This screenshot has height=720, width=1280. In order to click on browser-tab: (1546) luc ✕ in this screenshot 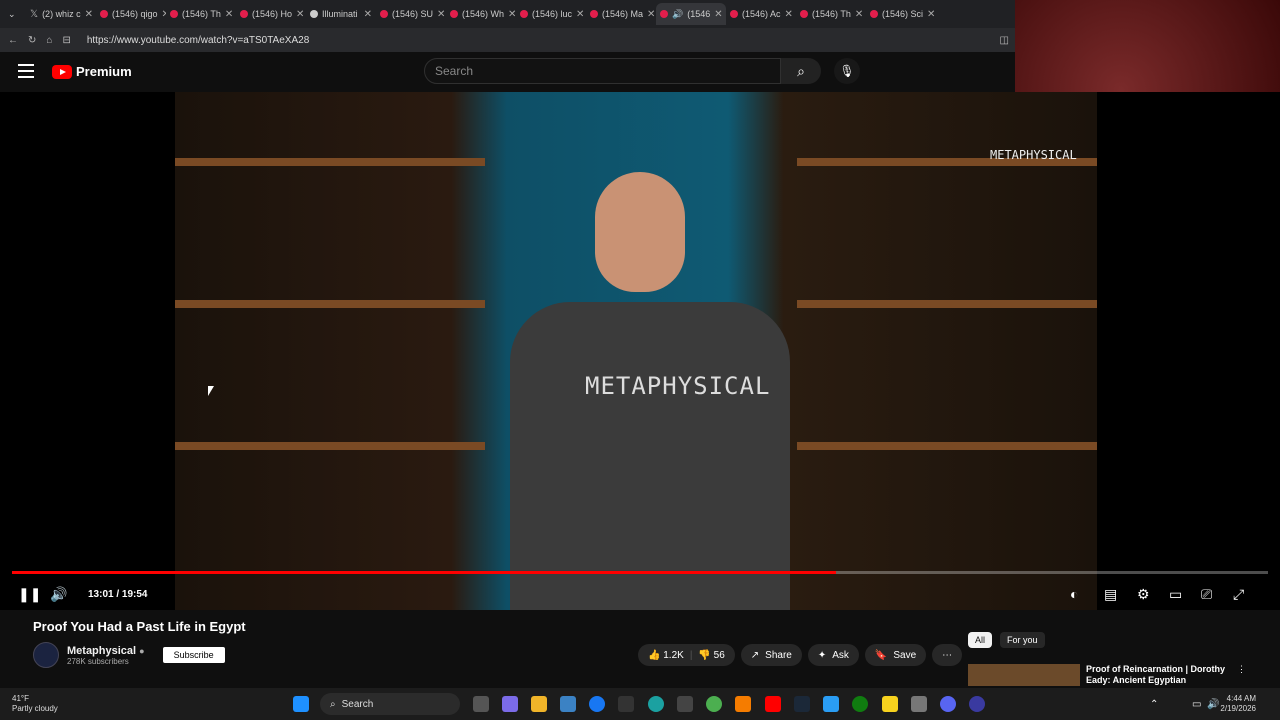, I will do `click(551, 14)`.